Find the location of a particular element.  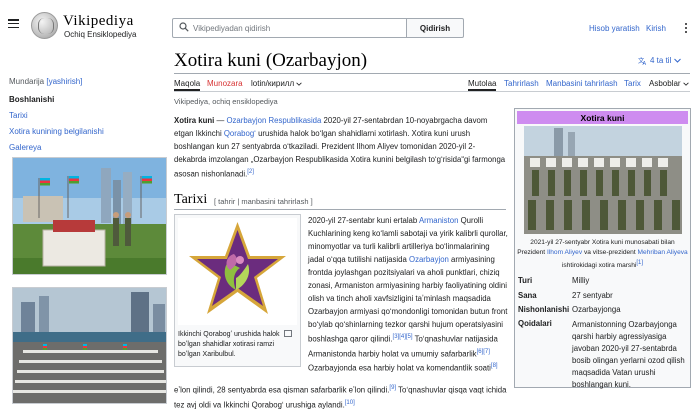

tab-history: Tarix is located at coordinates (632, 83).